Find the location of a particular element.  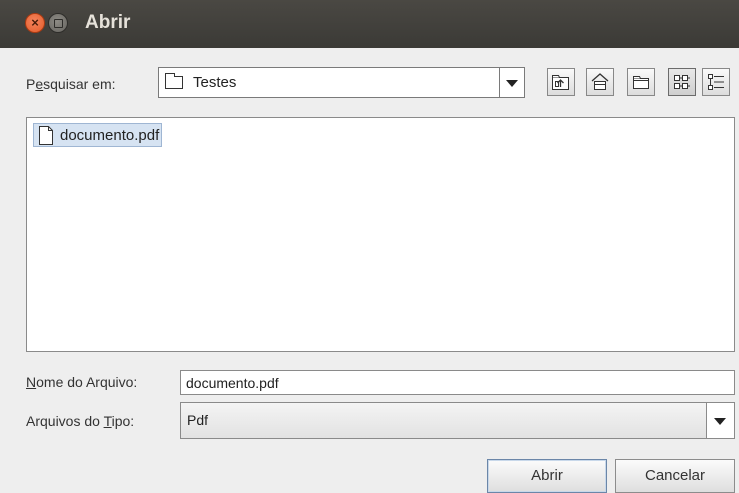

file-name-label: Nome do Arquivo: is located at coordinates (82, 382).